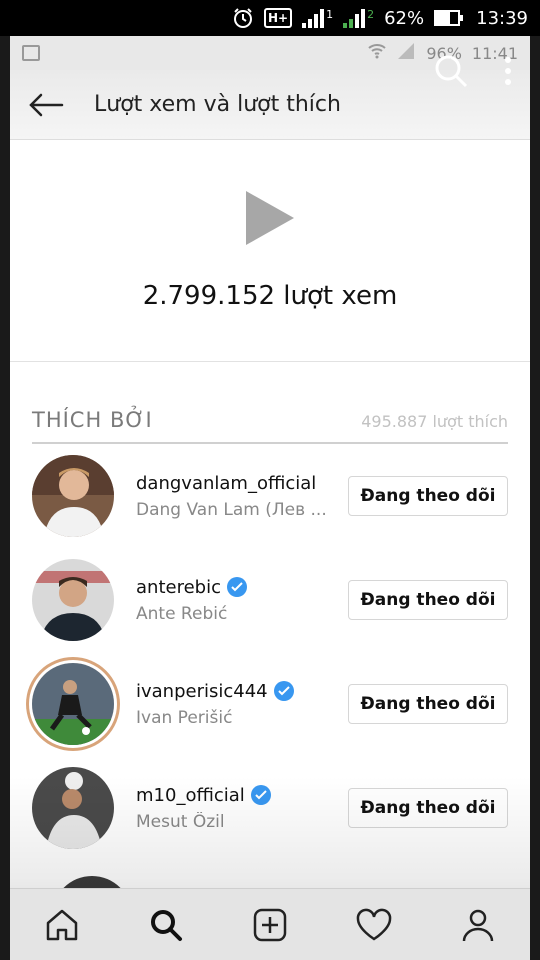 The height and width of the screenshot is (960, 540). I want to click on user-info: anterebic Ante Rebić, so click(242, 600).